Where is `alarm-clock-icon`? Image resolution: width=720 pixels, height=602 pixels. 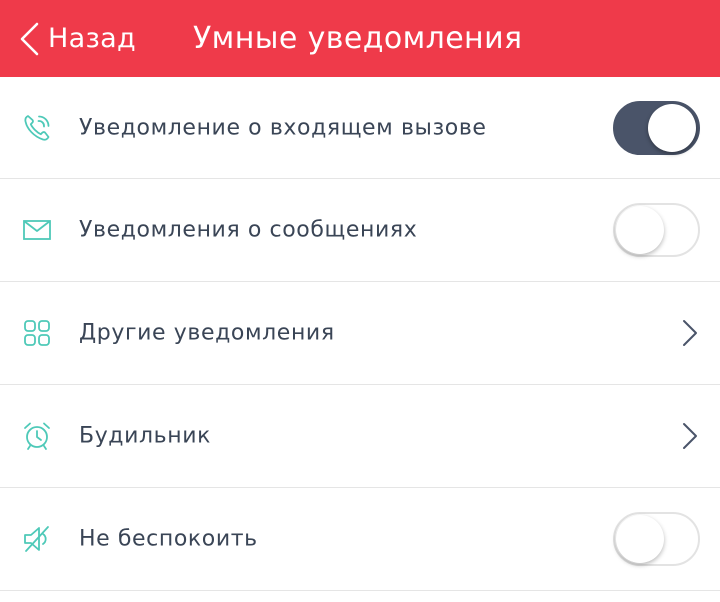
alarm-clock-icon is located at coordinates (37, 436).